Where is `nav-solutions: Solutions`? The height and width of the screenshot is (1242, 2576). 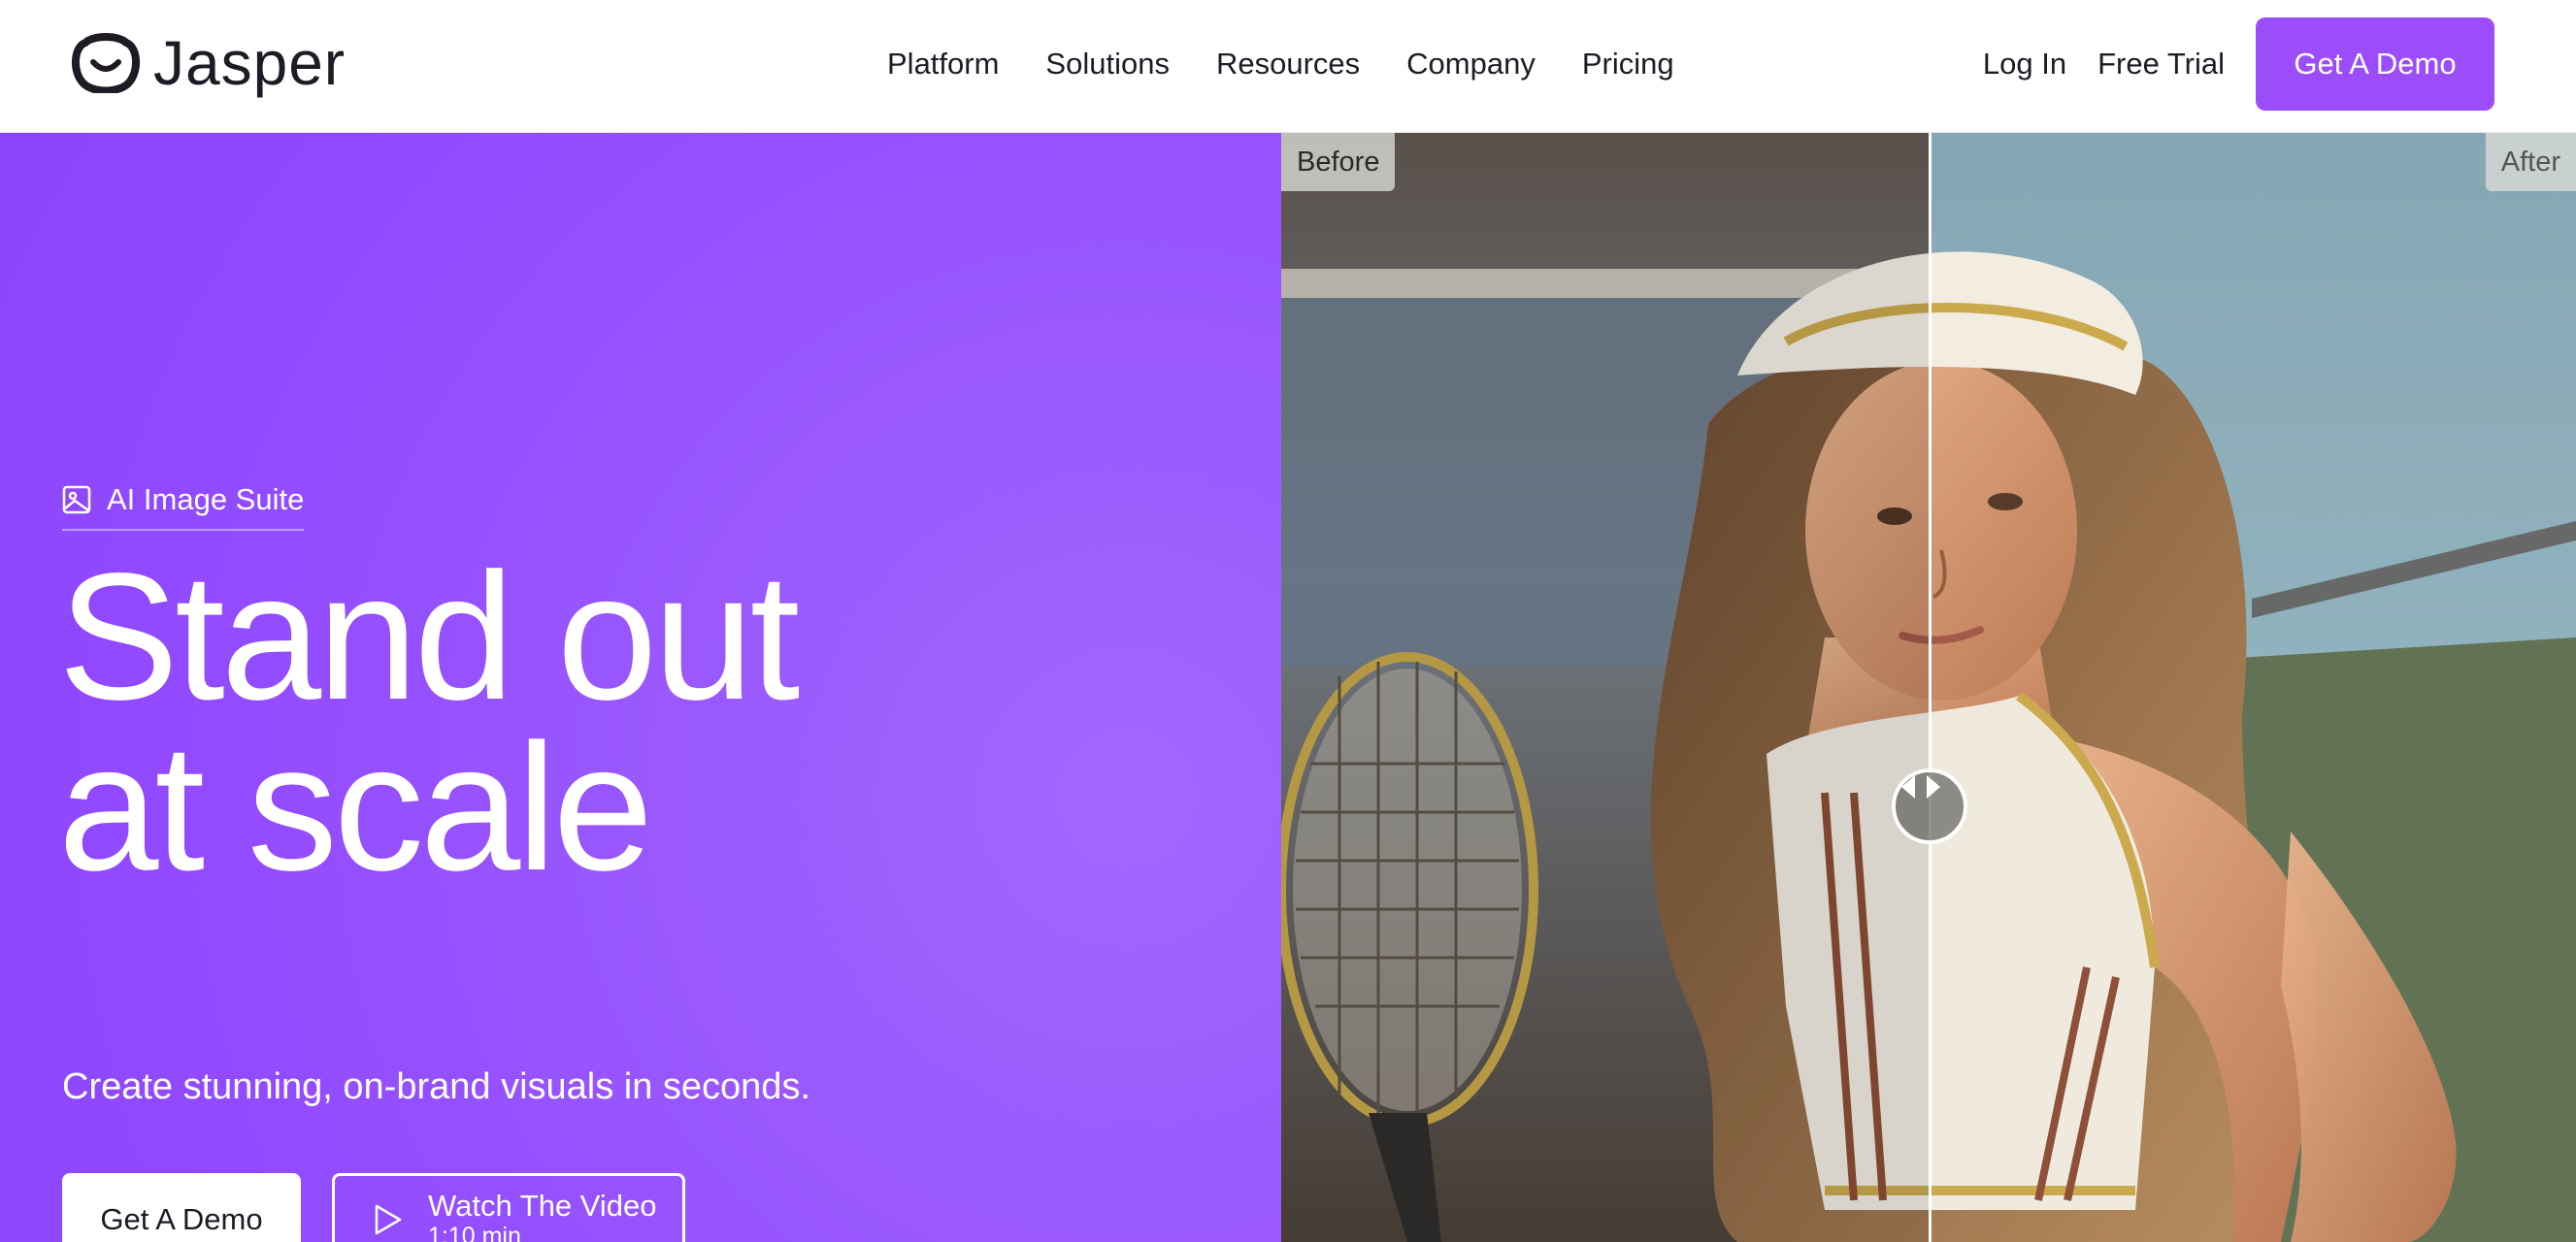 nav-solutions: Solutions is located at coordinates (1107, 64).